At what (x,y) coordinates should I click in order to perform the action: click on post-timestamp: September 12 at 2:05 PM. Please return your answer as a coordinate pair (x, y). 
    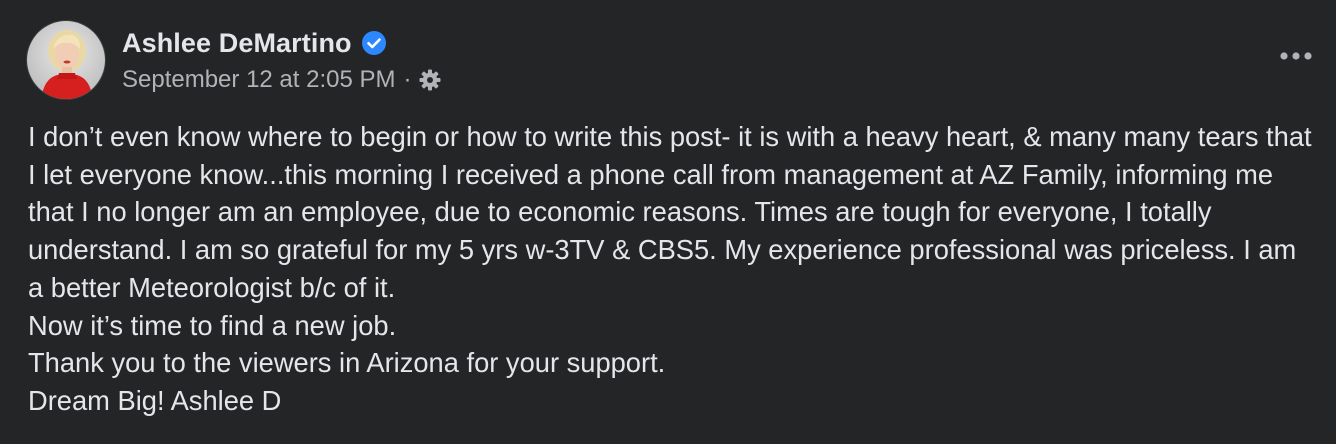
    Looking at the image, I should click on (259, 80).